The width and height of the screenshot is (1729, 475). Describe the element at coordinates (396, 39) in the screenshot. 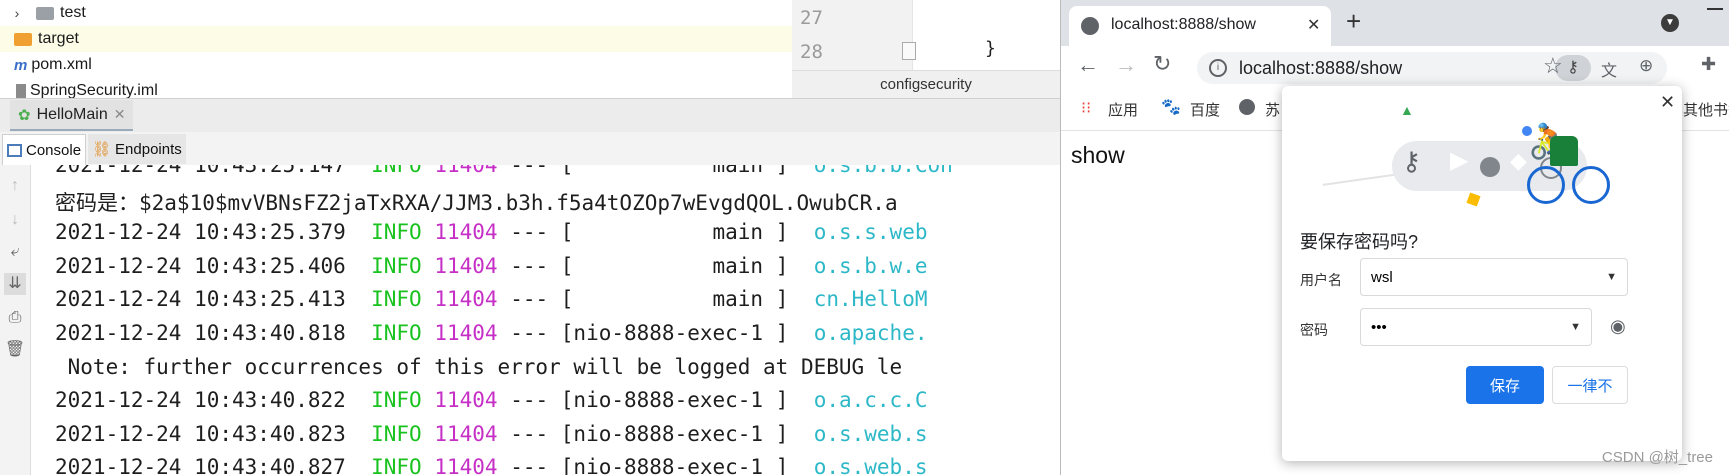

I see `tree-item-target: target` at that location.